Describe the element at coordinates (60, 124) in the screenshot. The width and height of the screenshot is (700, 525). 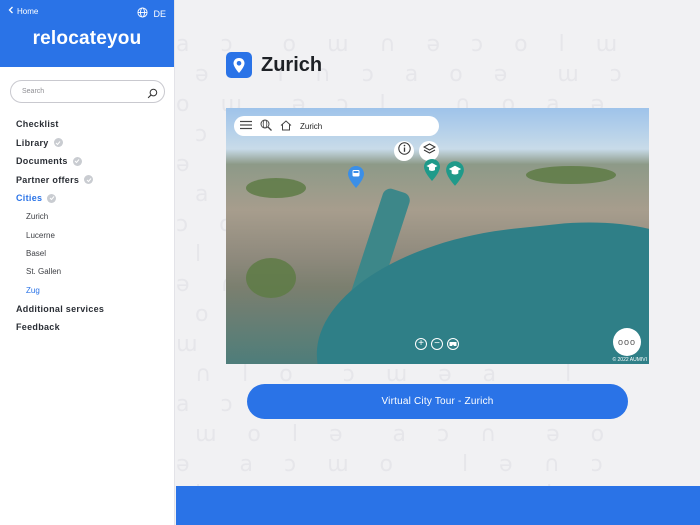
I see `menu-item-checklist: Checklist` at that location.